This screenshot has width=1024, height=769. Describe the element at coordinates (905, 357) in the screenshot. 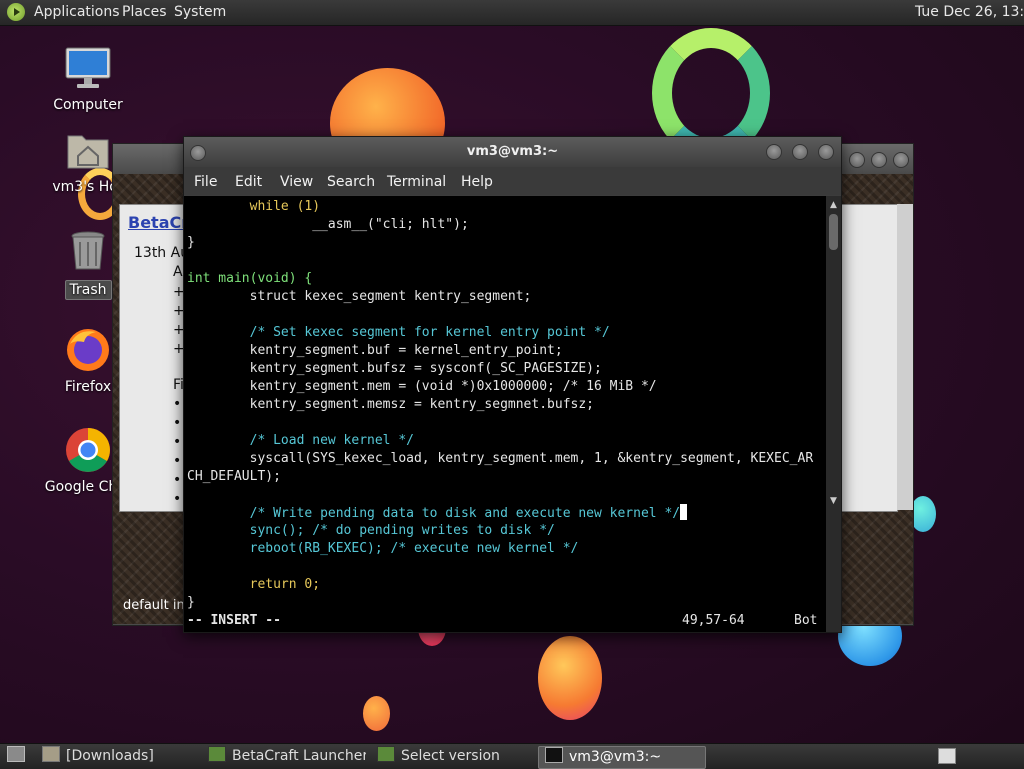

I see `changelog-scrollbar` at that location.